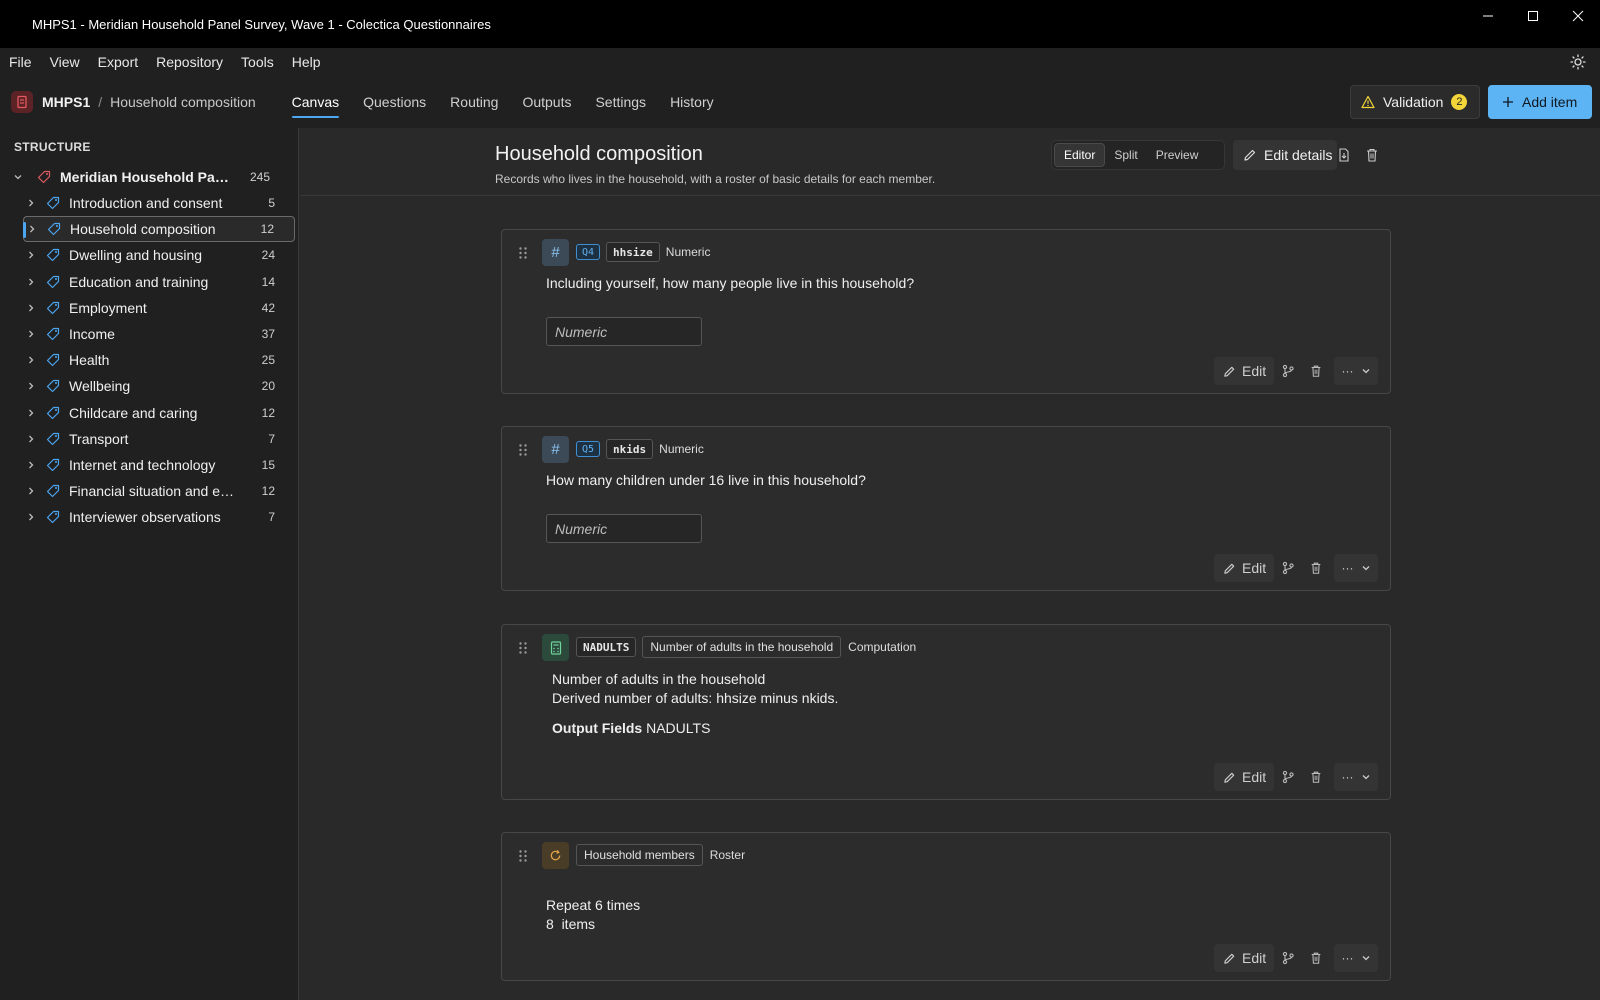 This screenshot has height=1000, width=1600. Describe the element at coordinates (159, 360) in the screenshot. I see `sidebar-item: Health 25` at that location.